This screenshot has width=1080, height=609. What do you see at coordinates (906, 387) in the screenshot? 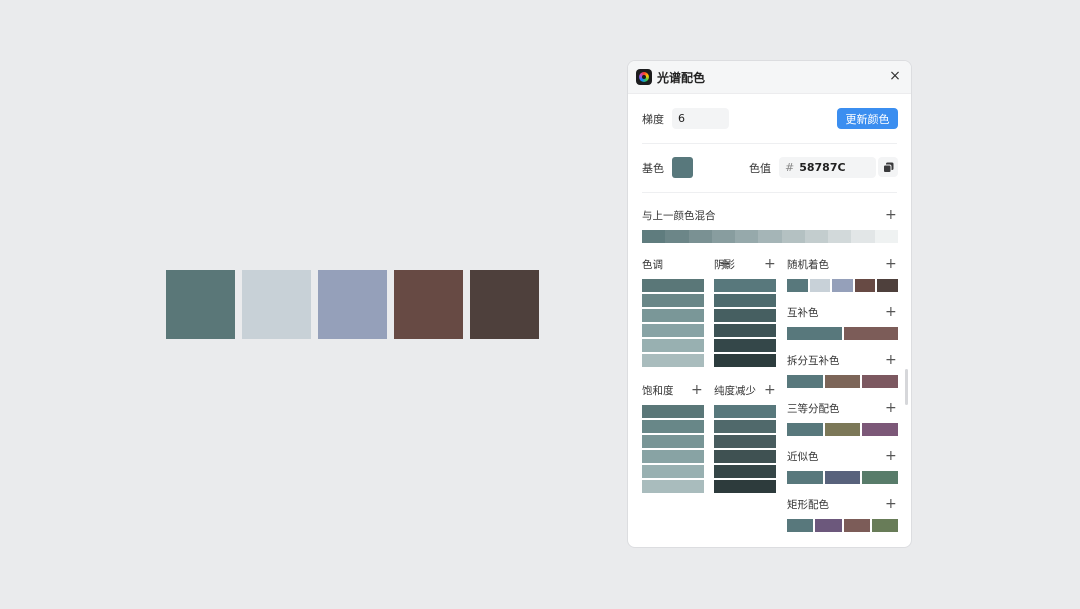
I see `scrollbar` at bounding box center [906, 387].